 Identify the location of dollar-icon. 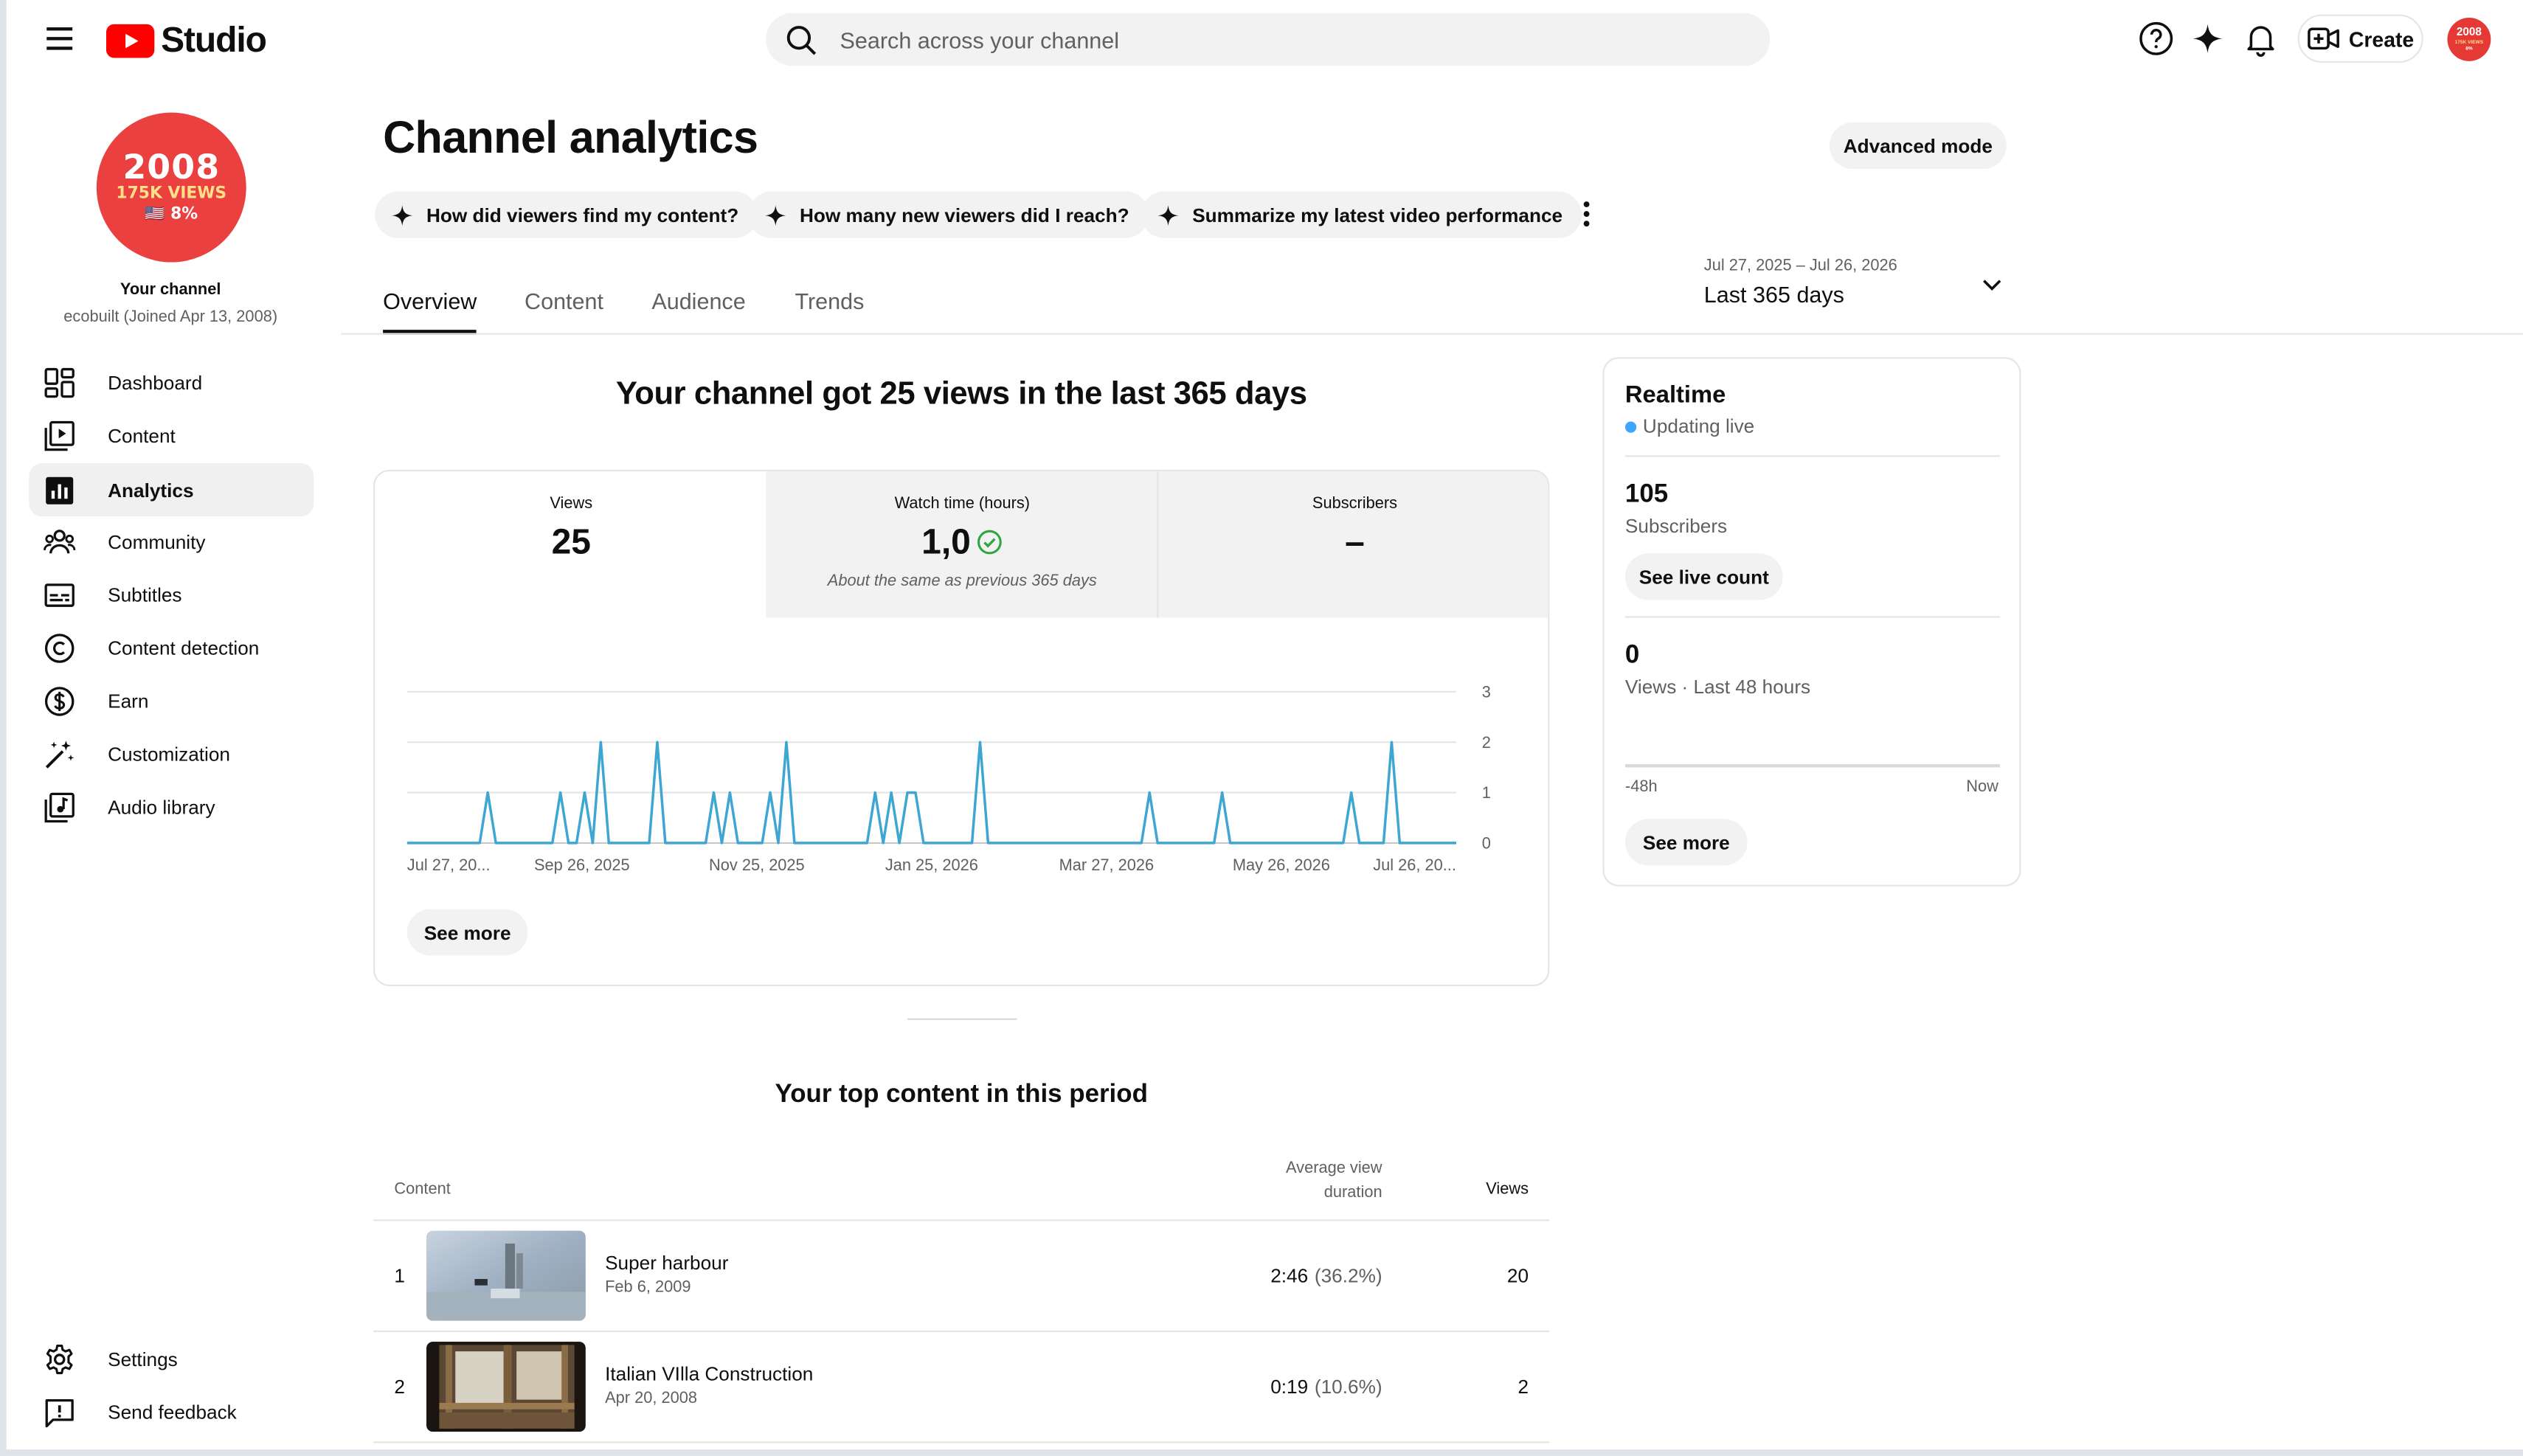
(59, 700).